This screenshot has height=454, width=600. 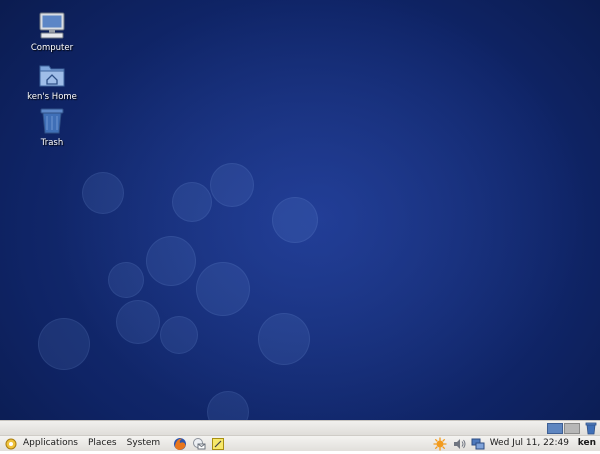 What do you see at coordinates (50, 443) in the screenshot?
I see `applications-menu: Applications` at bounding box center [50, 443].